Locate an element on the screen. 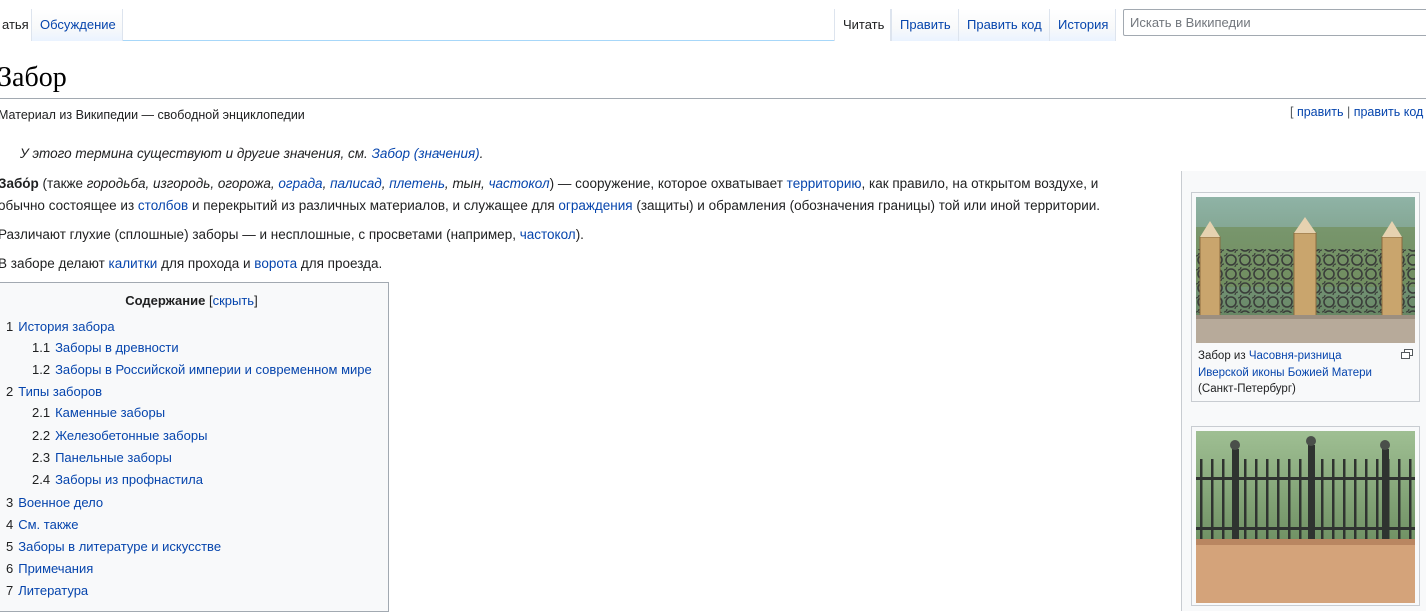 This screenshot has height=612, width=1426. tab-talk-label: Обсуждение is located at coordinates (78, 24).